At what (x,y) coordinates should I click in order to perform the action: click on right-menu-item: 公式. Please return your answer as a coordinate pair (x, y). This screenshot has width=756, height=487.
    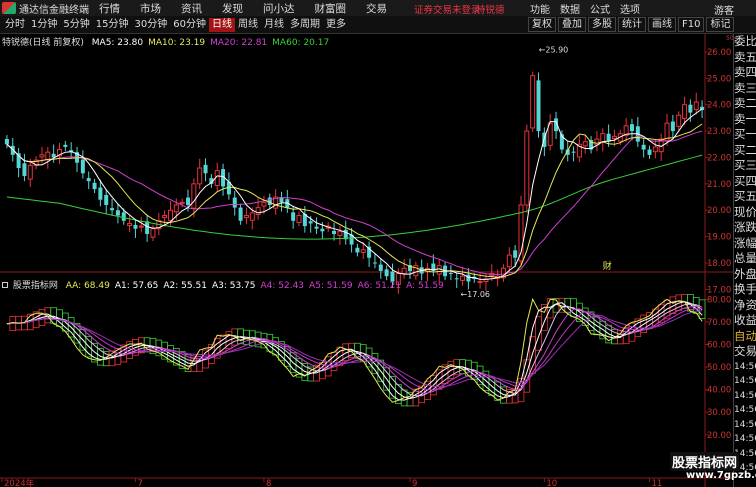
    Looking at the image, I should click on (600, 8).